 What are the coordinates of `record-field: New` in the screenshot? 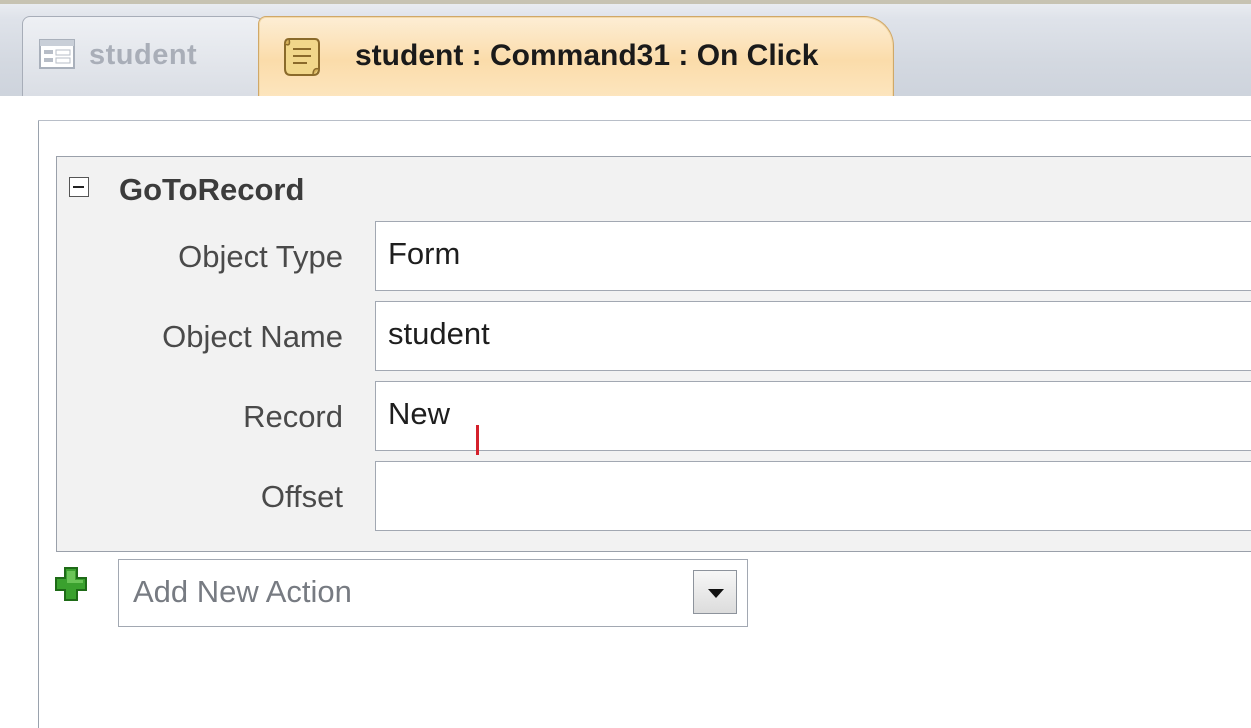 It's located at (813, 416).